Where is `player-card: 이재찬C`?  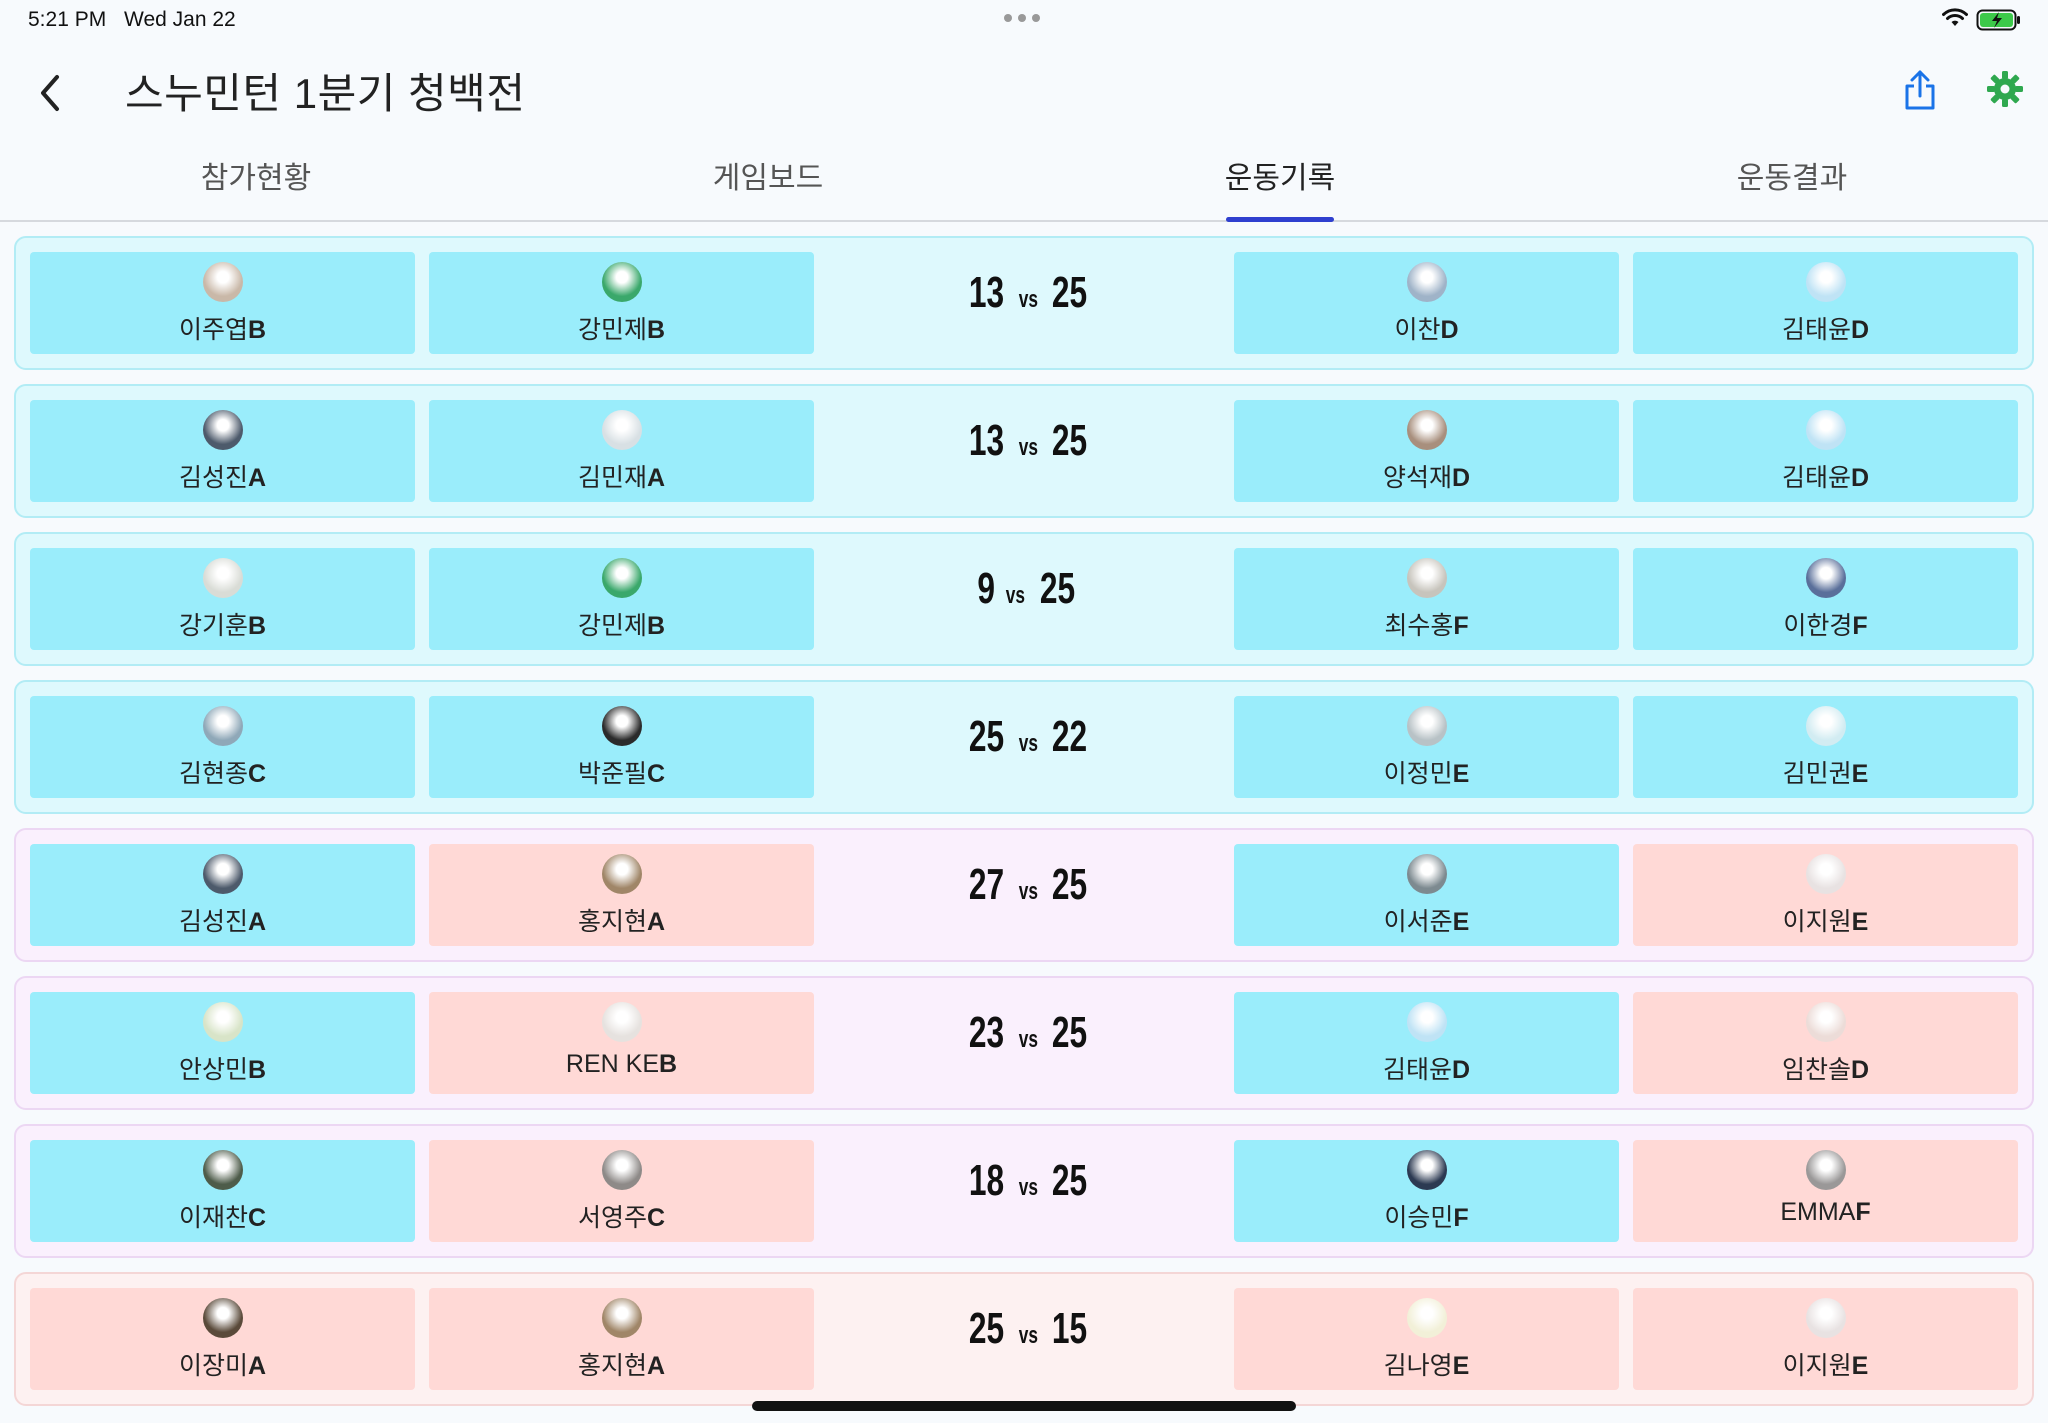
player-card: 이재찬C is located at coordinates (222, 1191).